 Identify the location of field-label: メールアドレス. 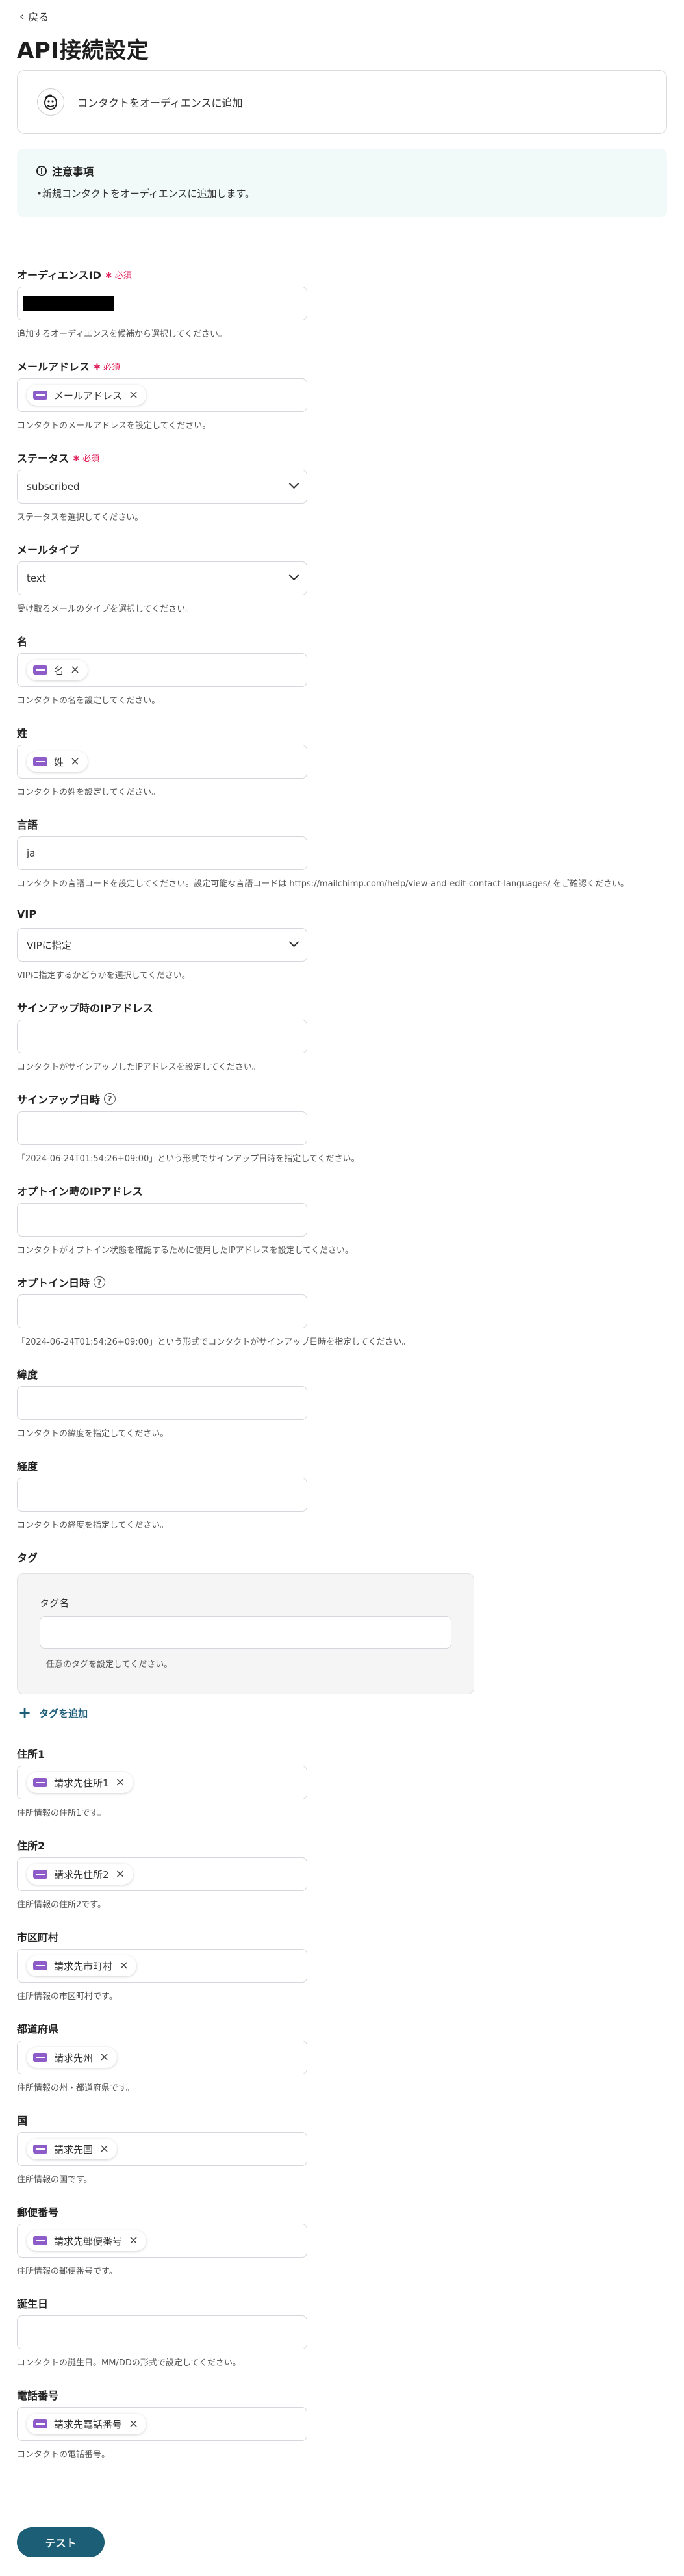
(54, 367).